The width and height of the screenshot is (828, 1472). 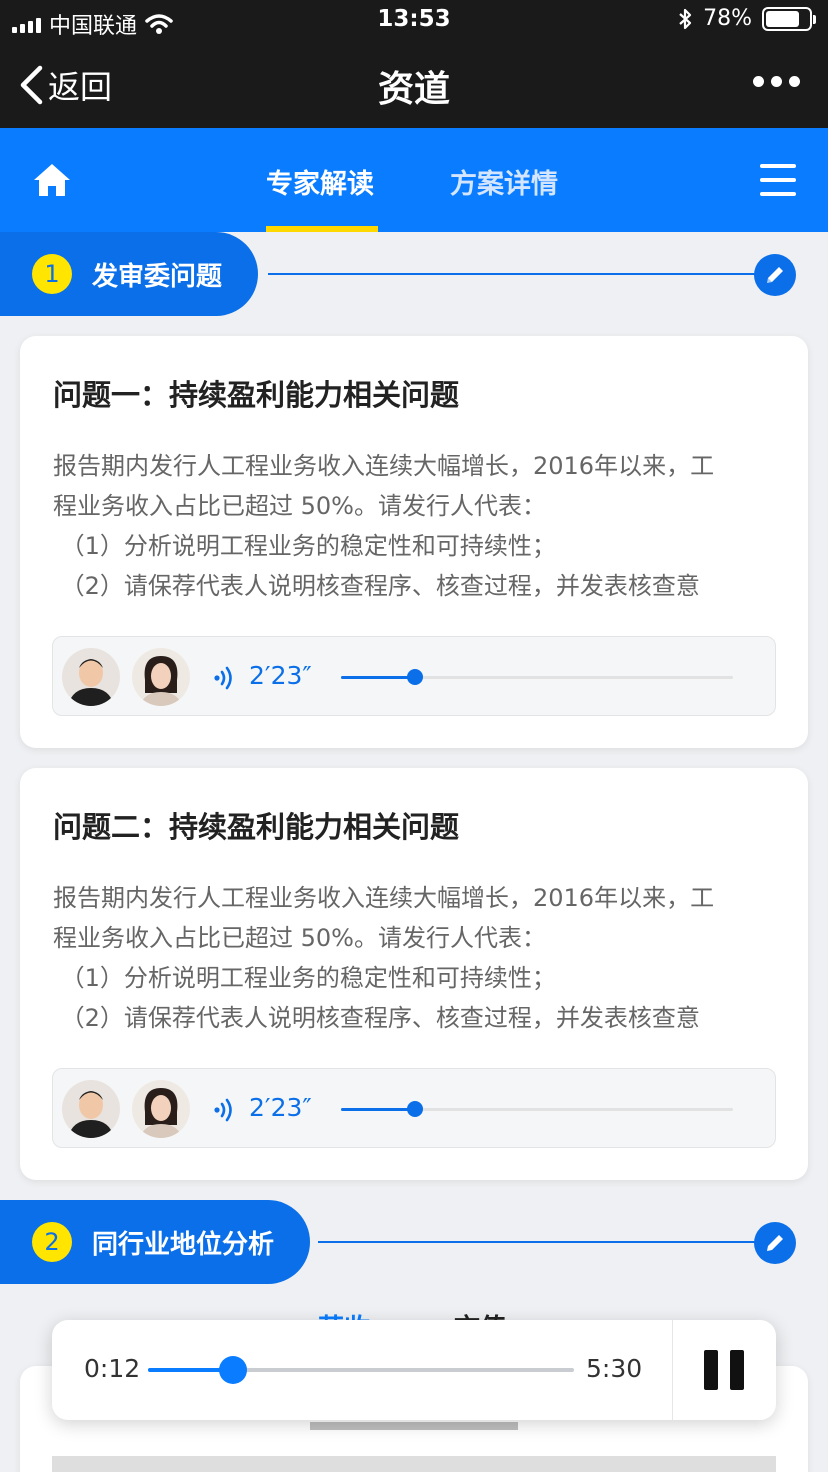 What do you see at coordinates (233, 1370) in the screenshot?
I see `player-progress-knob` at bounding box center [233, 1370].